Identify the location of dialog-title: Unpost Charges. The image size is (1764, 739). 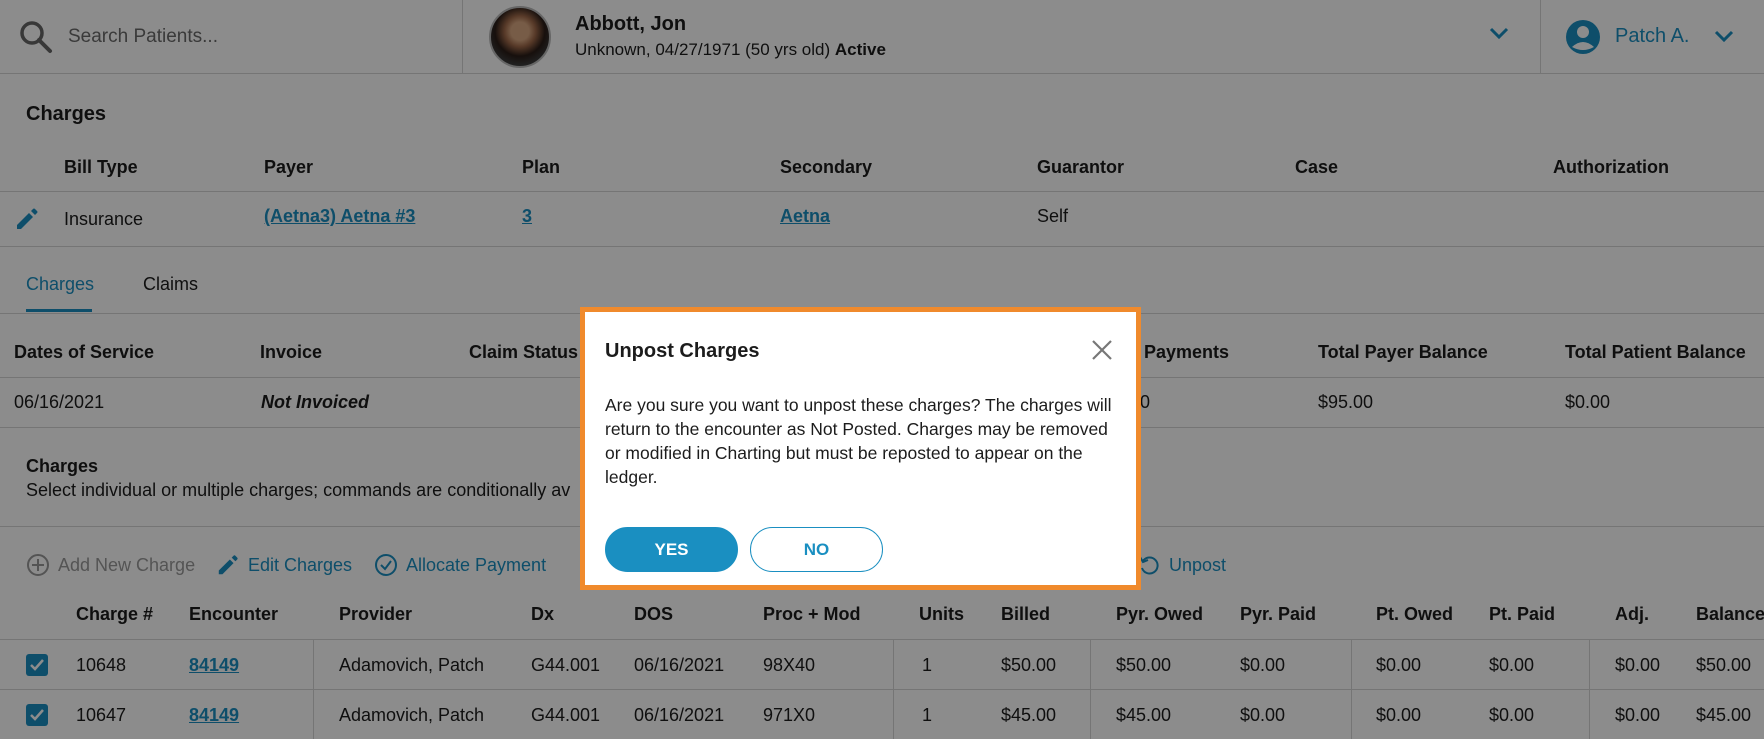
(682, 351).